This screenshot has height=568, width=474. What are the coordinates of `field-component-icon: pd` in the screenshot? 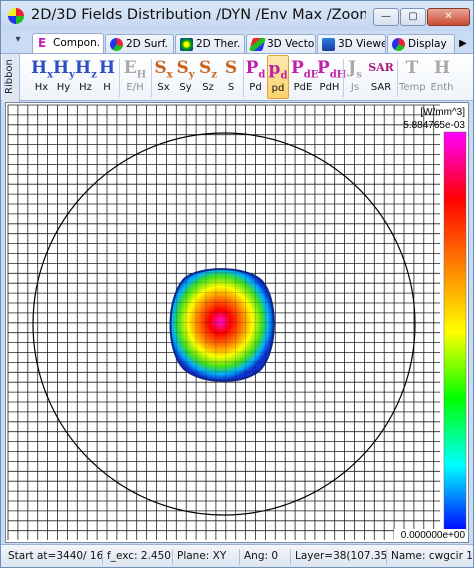 It's located at (278, 69).